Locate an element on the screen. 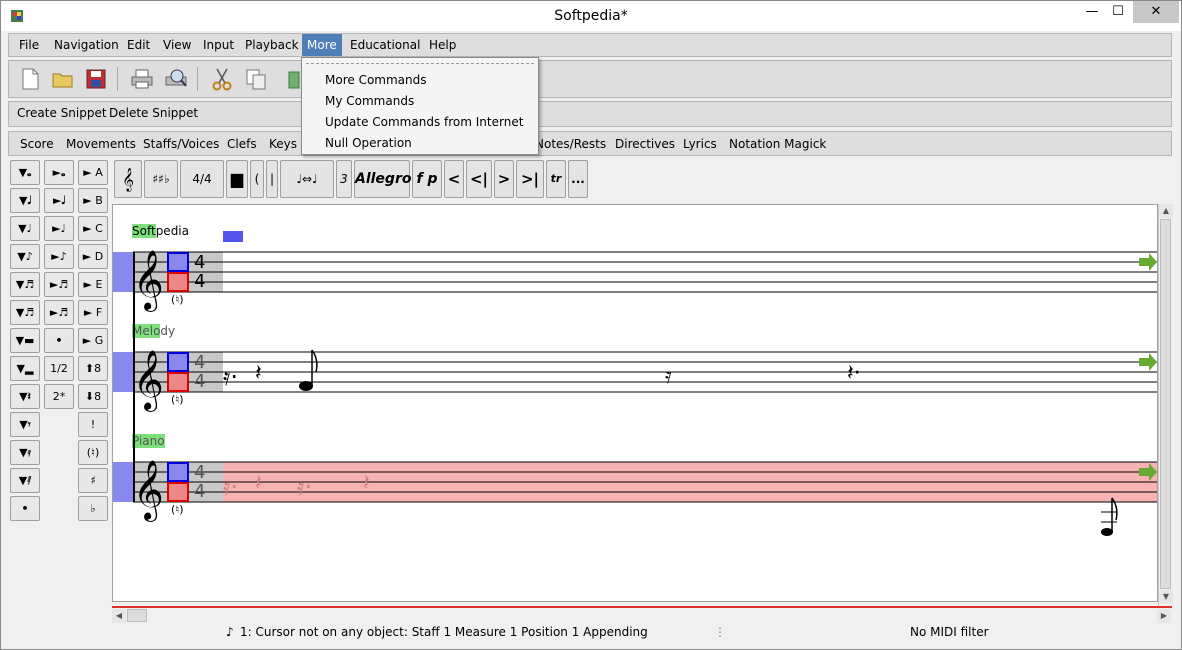 Image resolution: width=1182 pixels, height=650 pixels. menu-edit: Edit is located at coordinates (138, 45).